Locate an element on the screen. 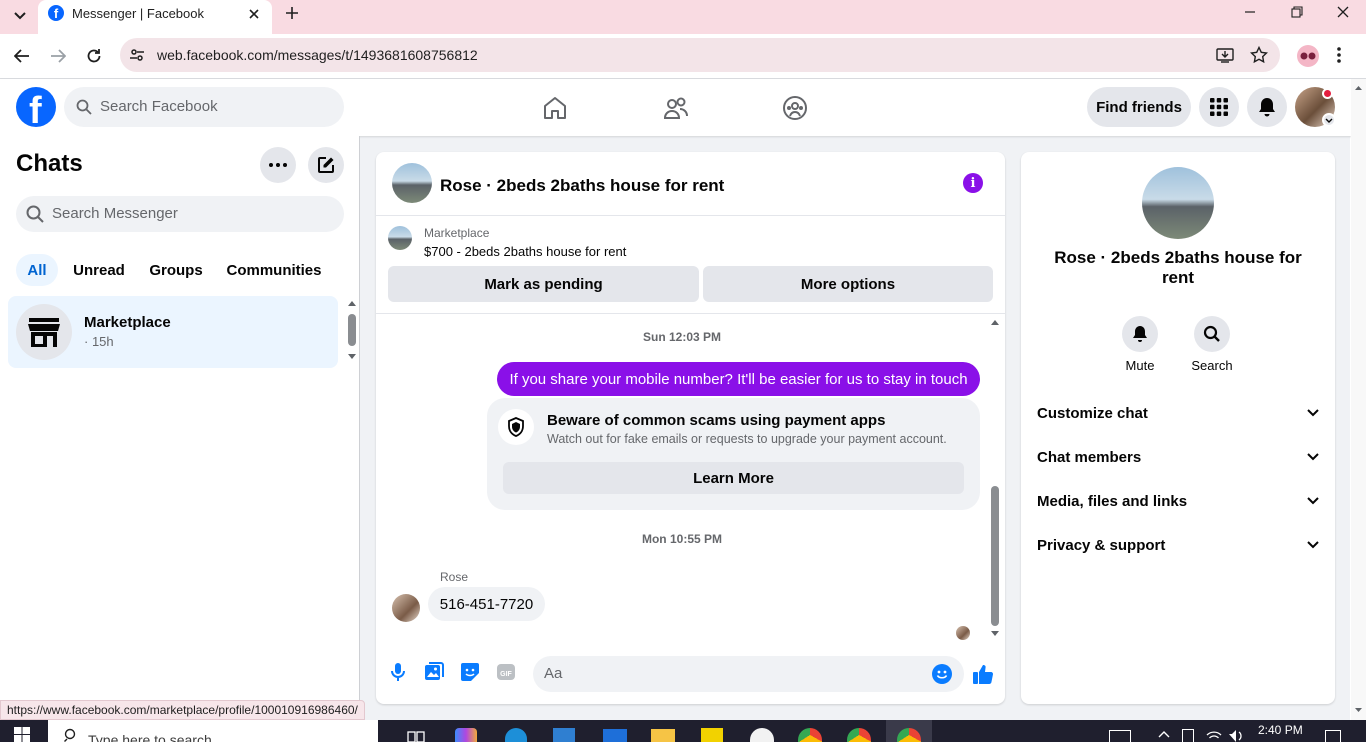 This screenshot has width=1366, height=742. notification-center-icon is located at coordinates (1333, 736).